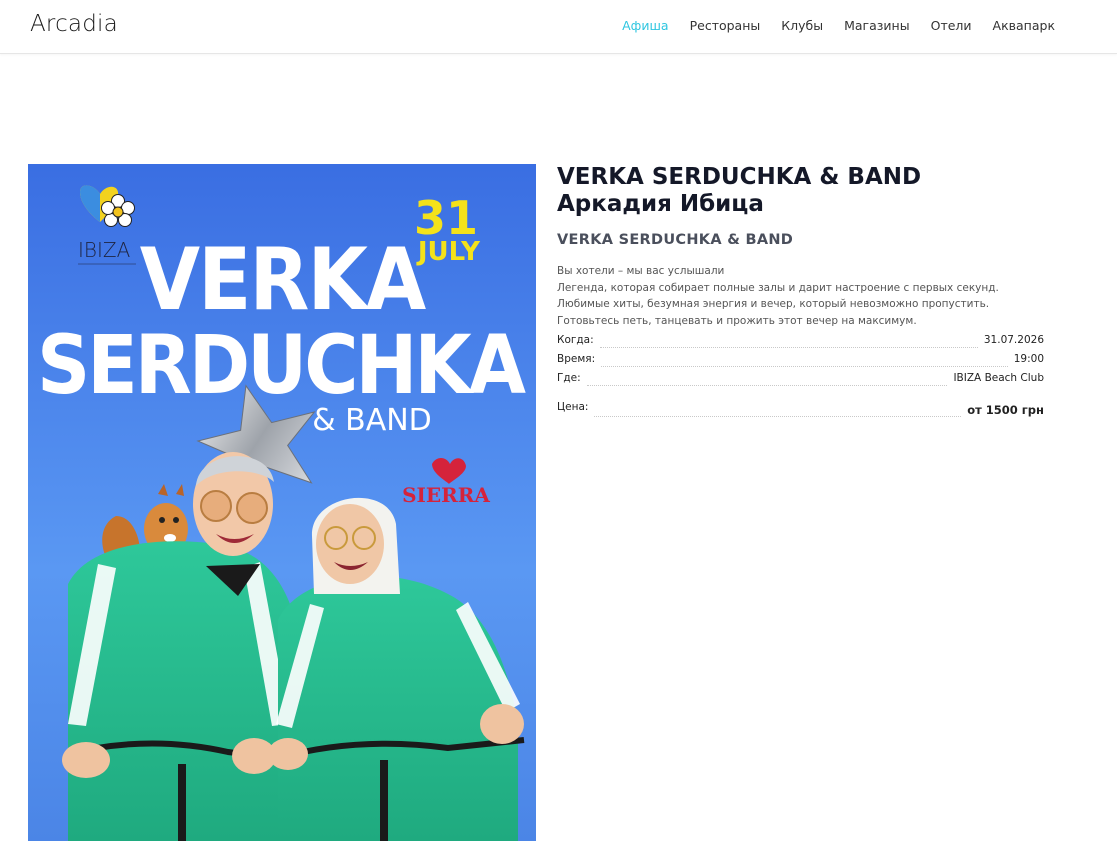  Describe the element at coordinates (877, 25) in the screenshot. I see `nav-item-shops: Магазины` at that location.